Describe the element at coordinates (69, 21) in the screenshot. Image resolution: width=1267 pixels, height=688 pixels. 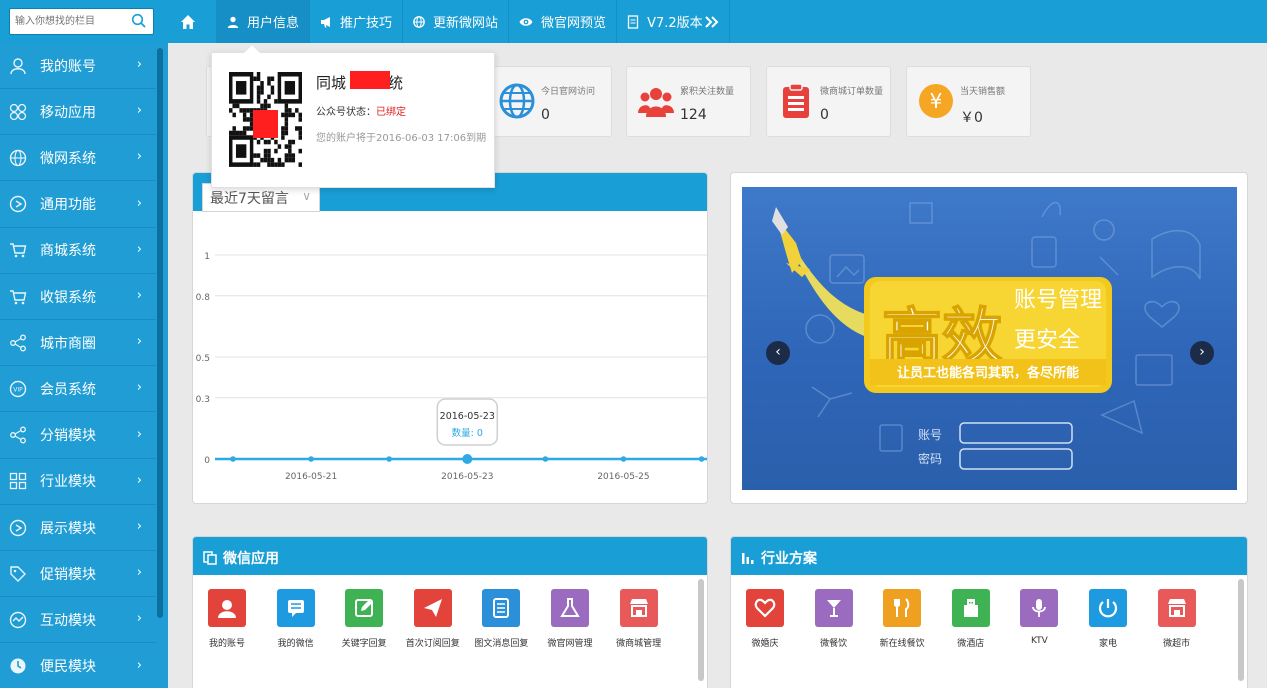
I see `search-input` at that location.